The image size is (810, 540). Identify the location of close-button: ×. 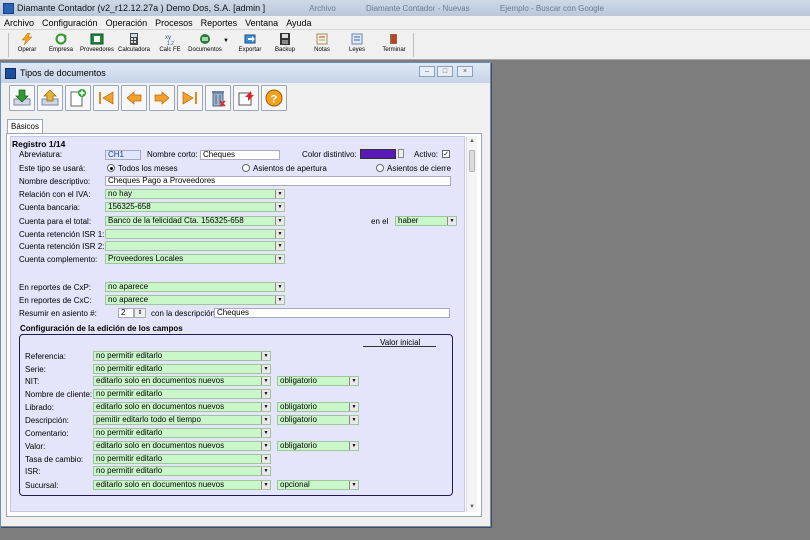
(465, 71).